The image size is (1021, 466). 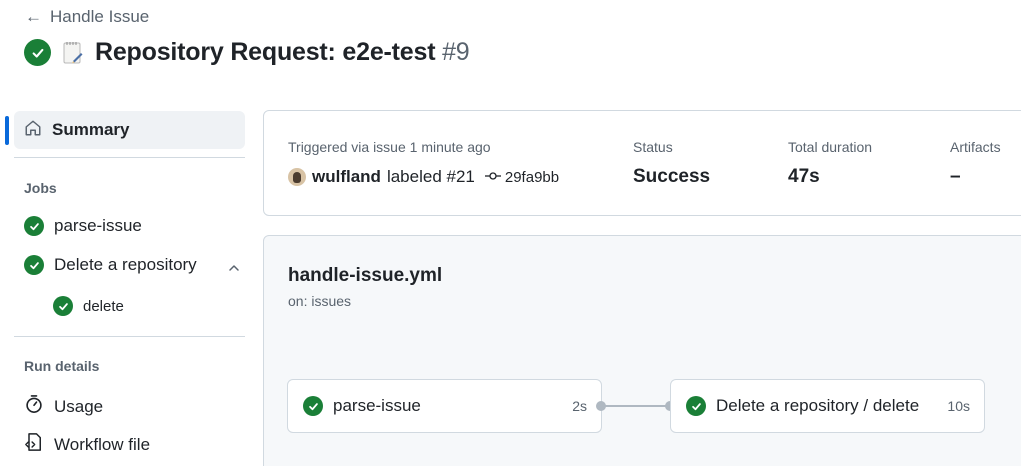 I want to click on avatar, so click(x=297, y=177).